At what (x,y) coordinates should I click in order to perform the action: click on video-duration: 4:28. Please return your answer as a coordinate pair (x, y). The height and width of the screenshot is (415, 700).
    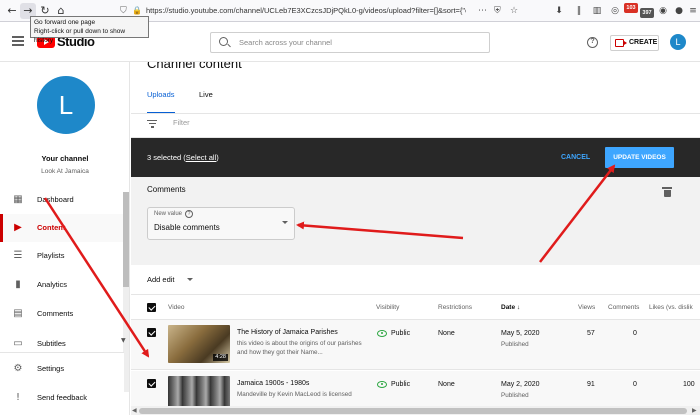
    Looking at the image, I should click on (220, 357).